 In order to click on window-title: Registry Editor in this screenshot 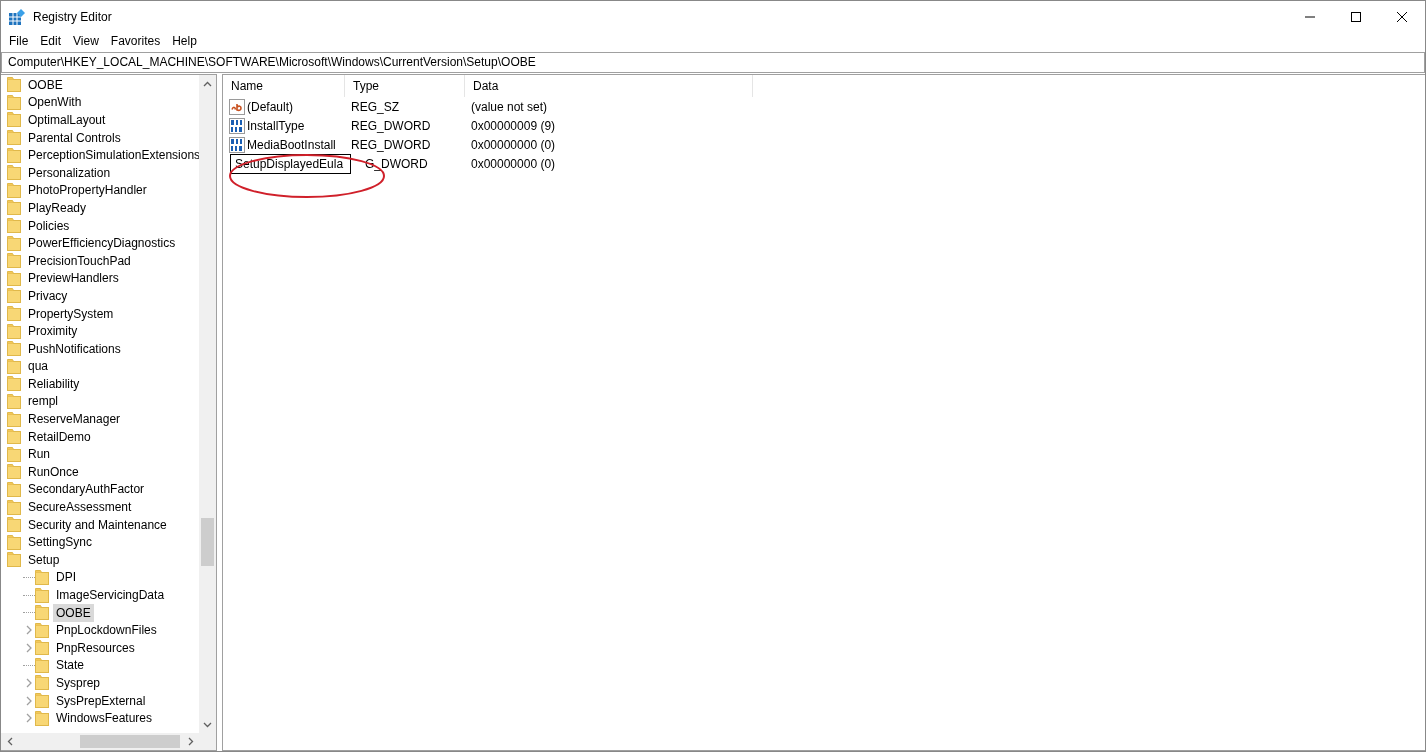, I will do `click(72, 17)`.